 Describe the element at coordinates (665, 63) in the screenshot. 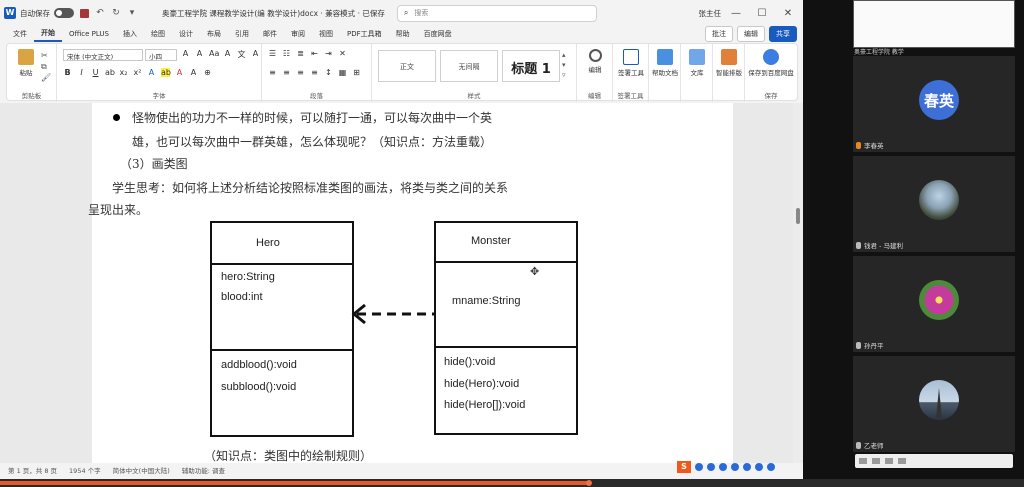

I see `help-doc-button: 帮助文档` at that location.